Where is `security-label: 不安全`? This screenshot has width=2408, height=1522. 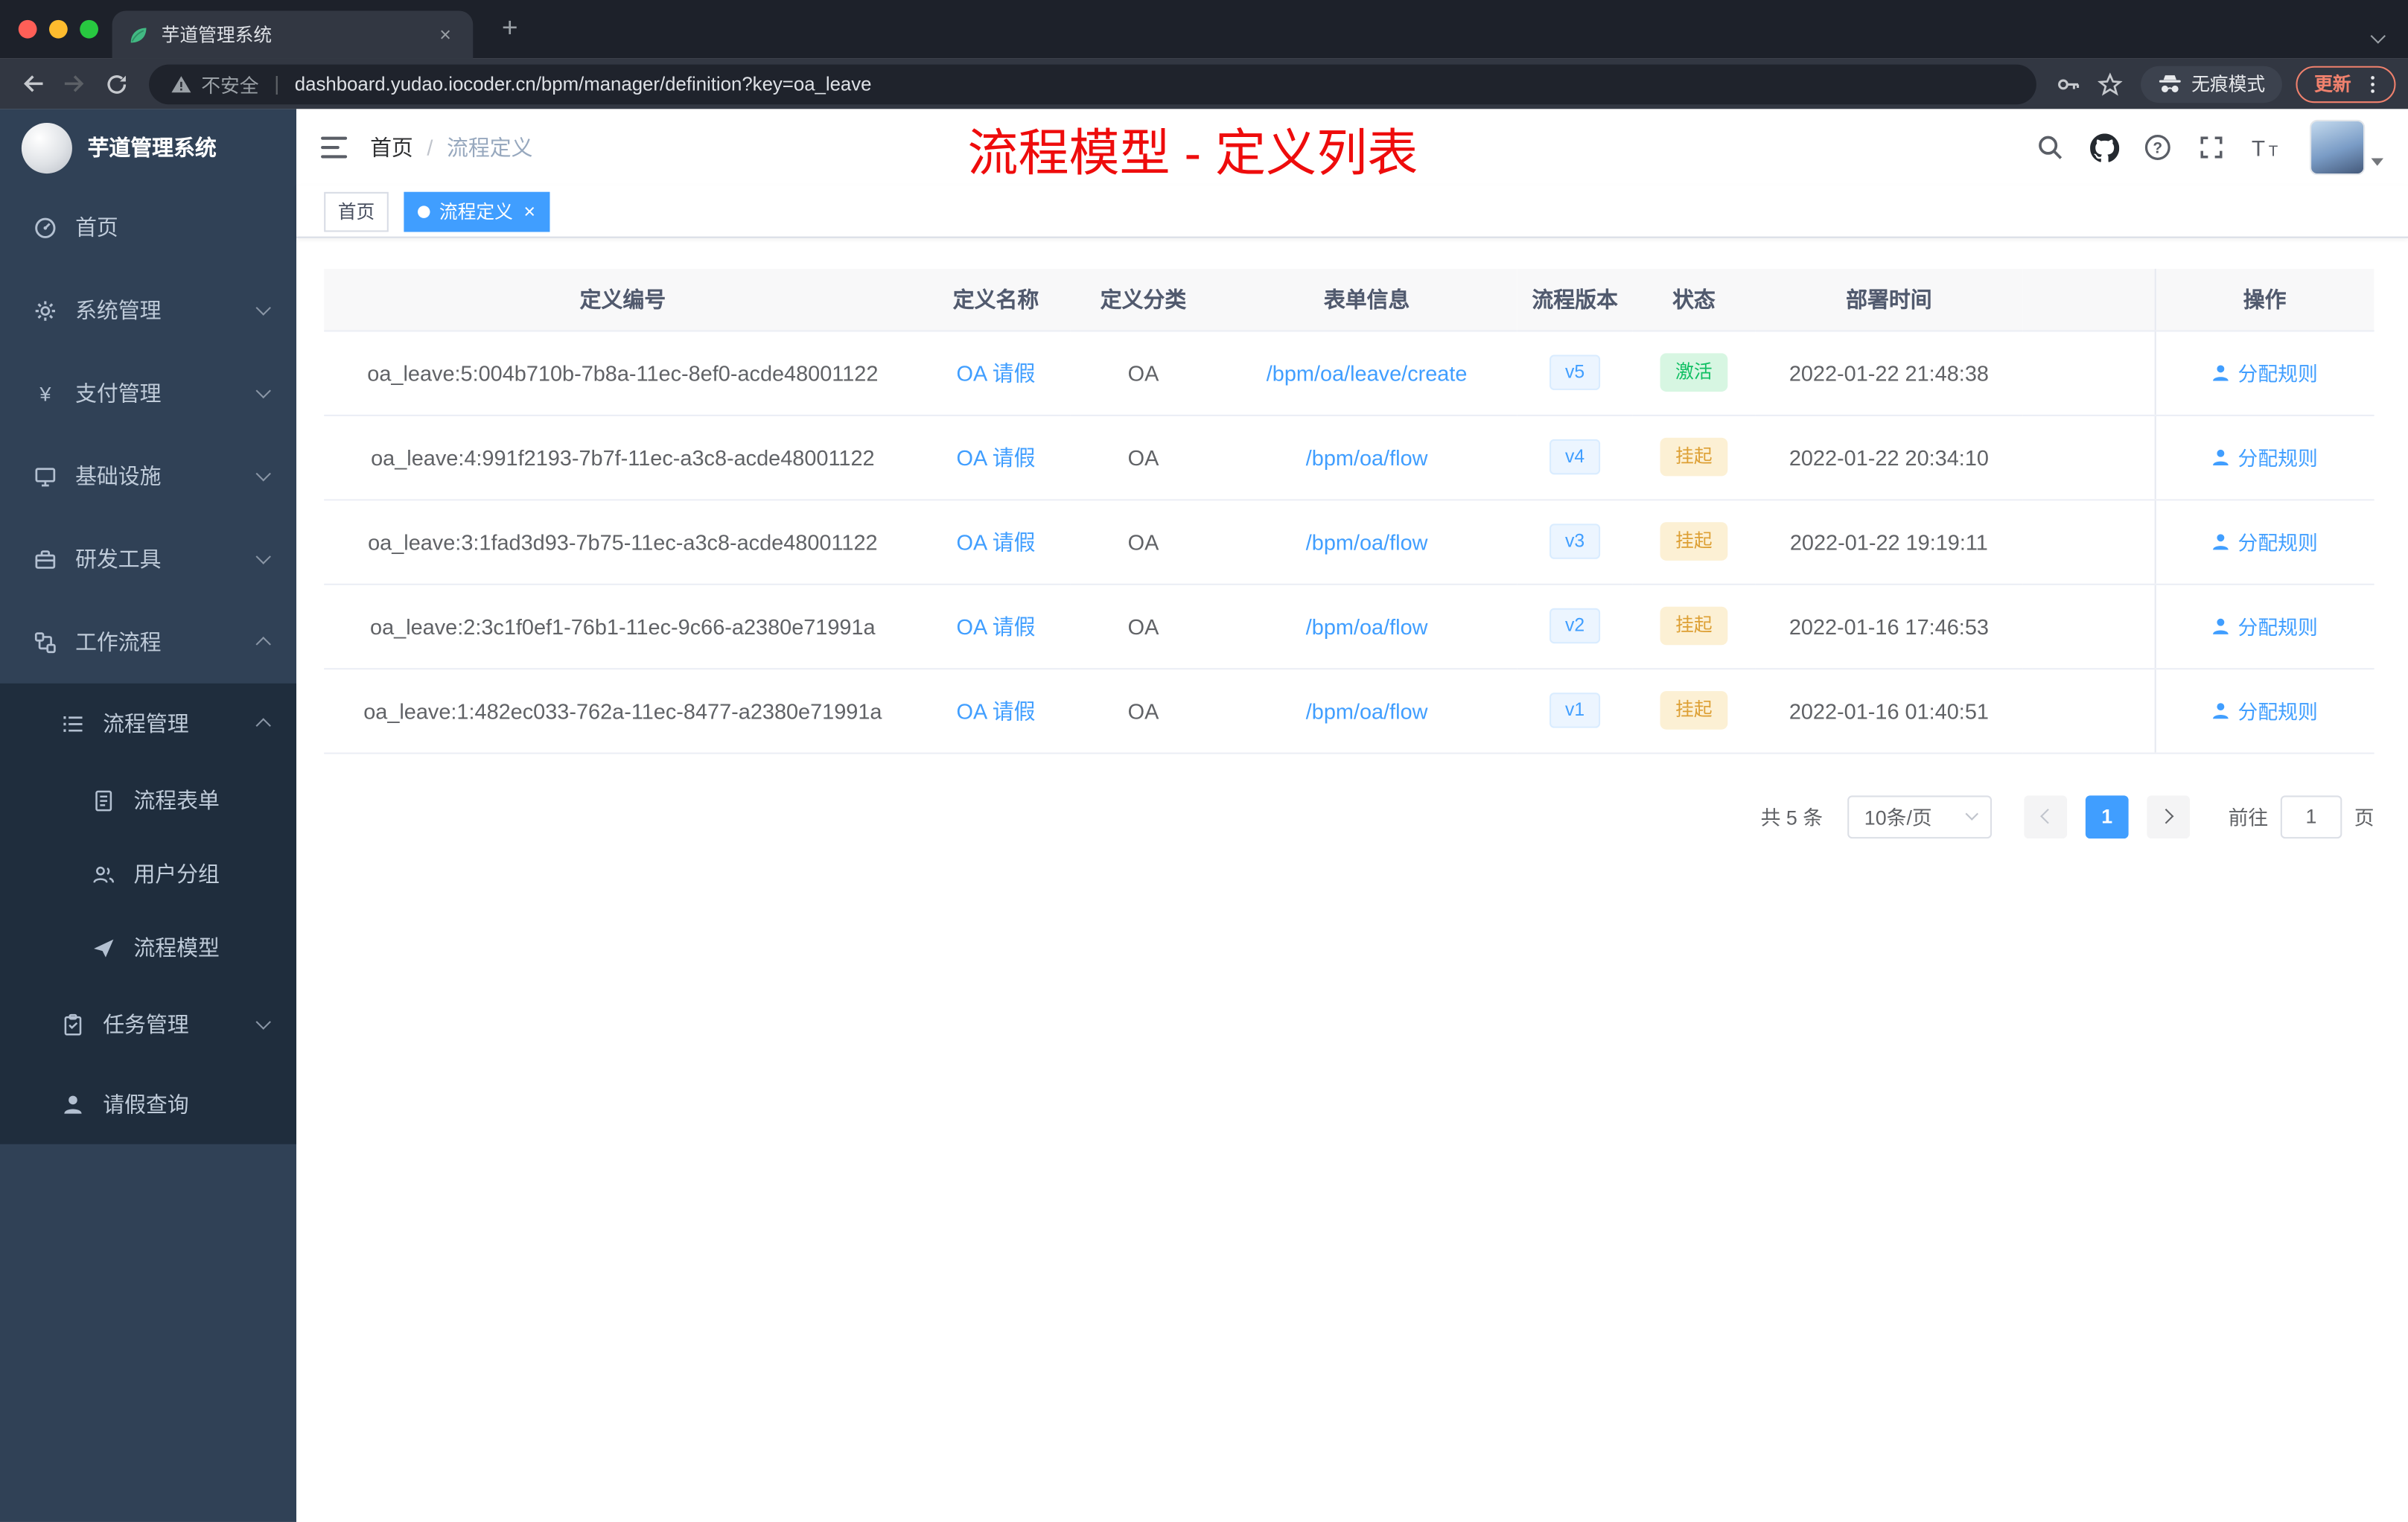 security-label: 不安全 is located at coordinates (229, 83).